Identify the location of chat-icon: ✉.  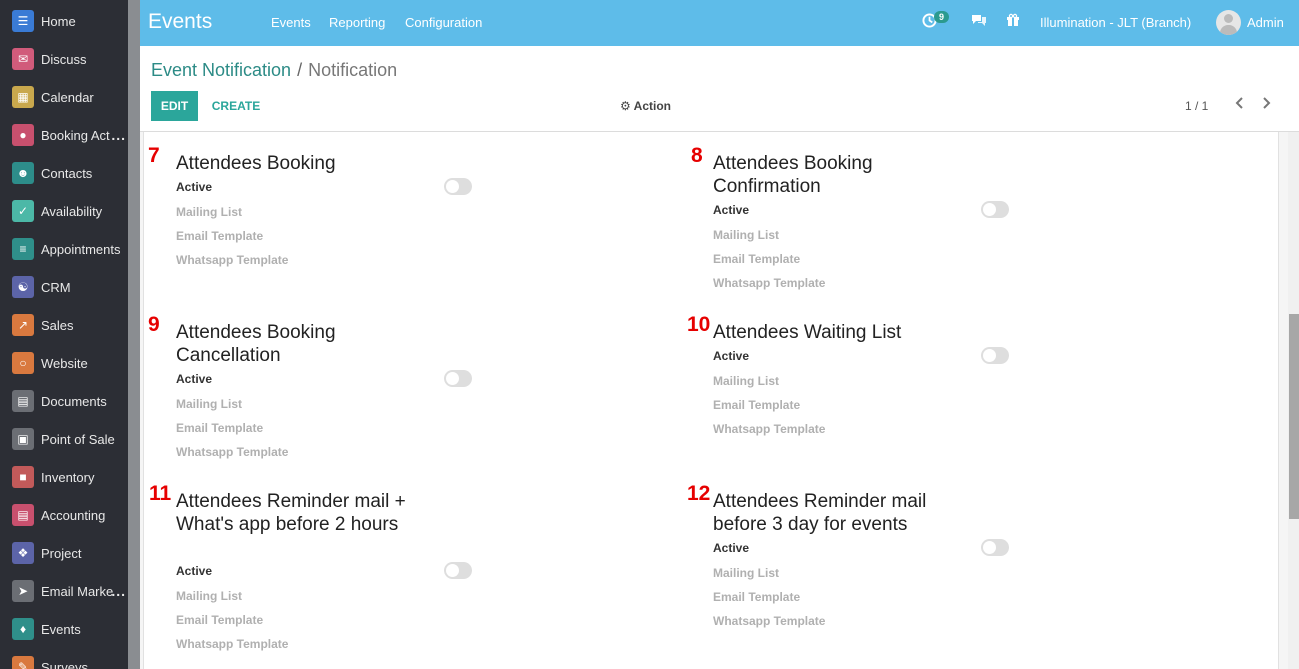
(23, 59).